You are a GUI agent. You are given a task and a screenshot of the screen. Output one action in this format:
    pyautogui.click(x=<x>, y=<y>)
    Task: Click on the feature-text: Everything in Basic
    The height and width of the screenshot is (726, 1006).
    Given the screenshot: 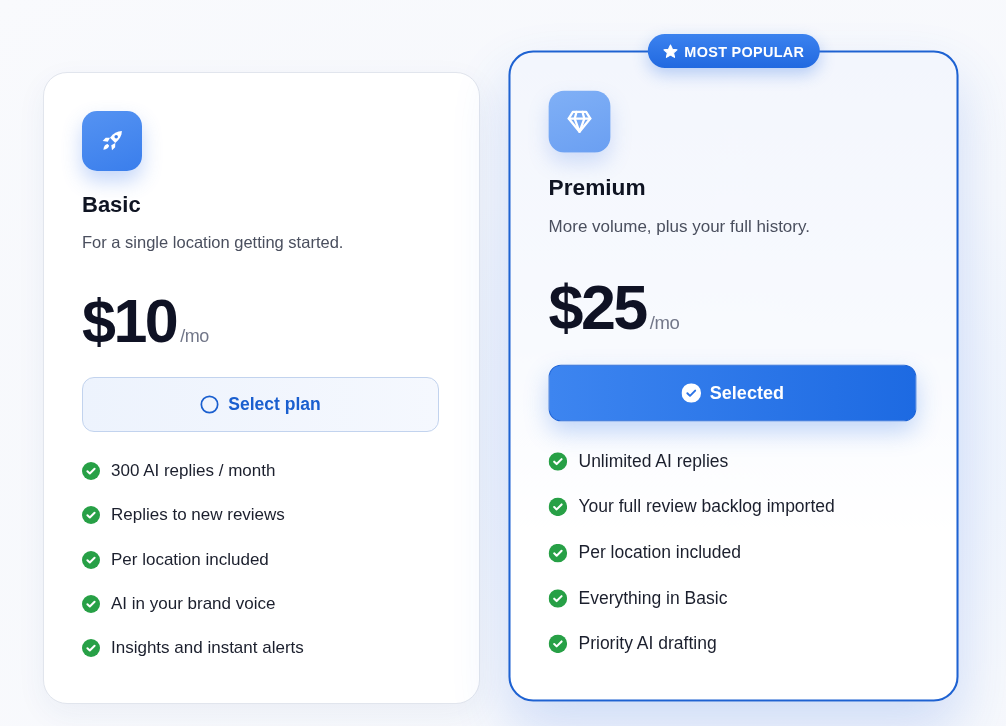 What is the action you would take?
    pyautogui.click(x=653, y=598)
    